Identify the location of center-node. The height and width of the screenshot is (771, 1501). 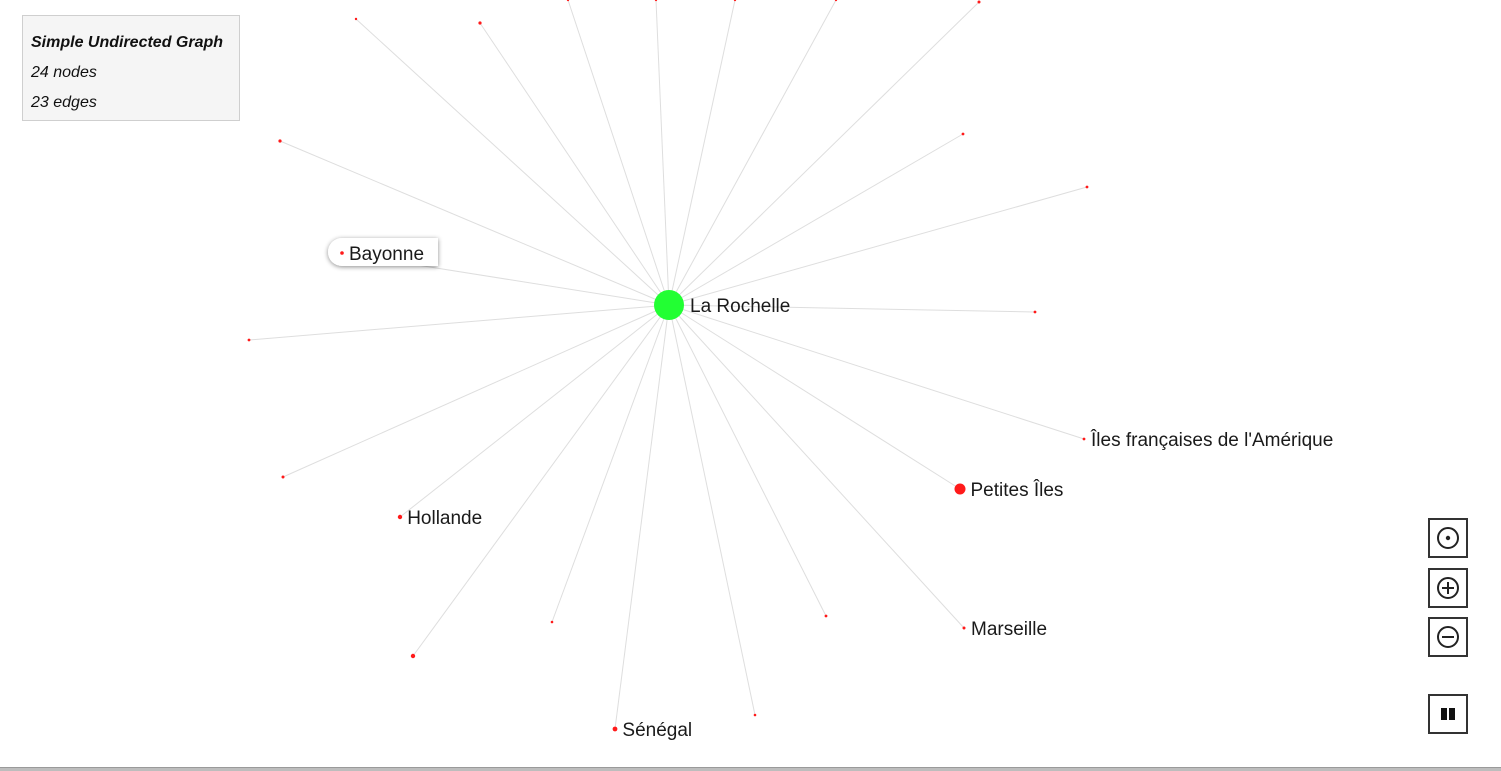
(669, 305).